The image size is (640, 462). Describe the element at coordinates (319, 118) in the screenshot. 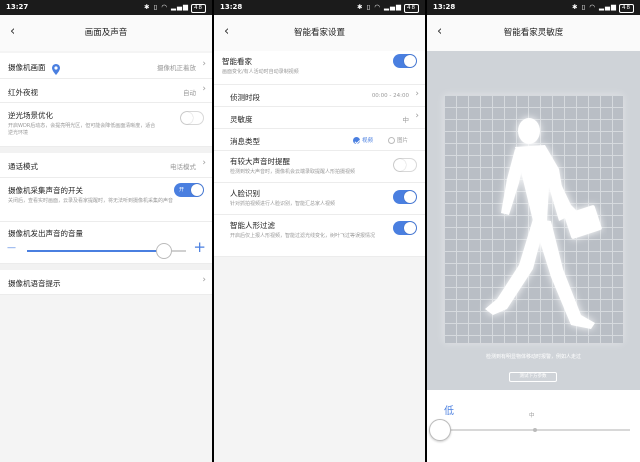

I see `sensitivity-item: 灵敏度 中 ›` at that location.